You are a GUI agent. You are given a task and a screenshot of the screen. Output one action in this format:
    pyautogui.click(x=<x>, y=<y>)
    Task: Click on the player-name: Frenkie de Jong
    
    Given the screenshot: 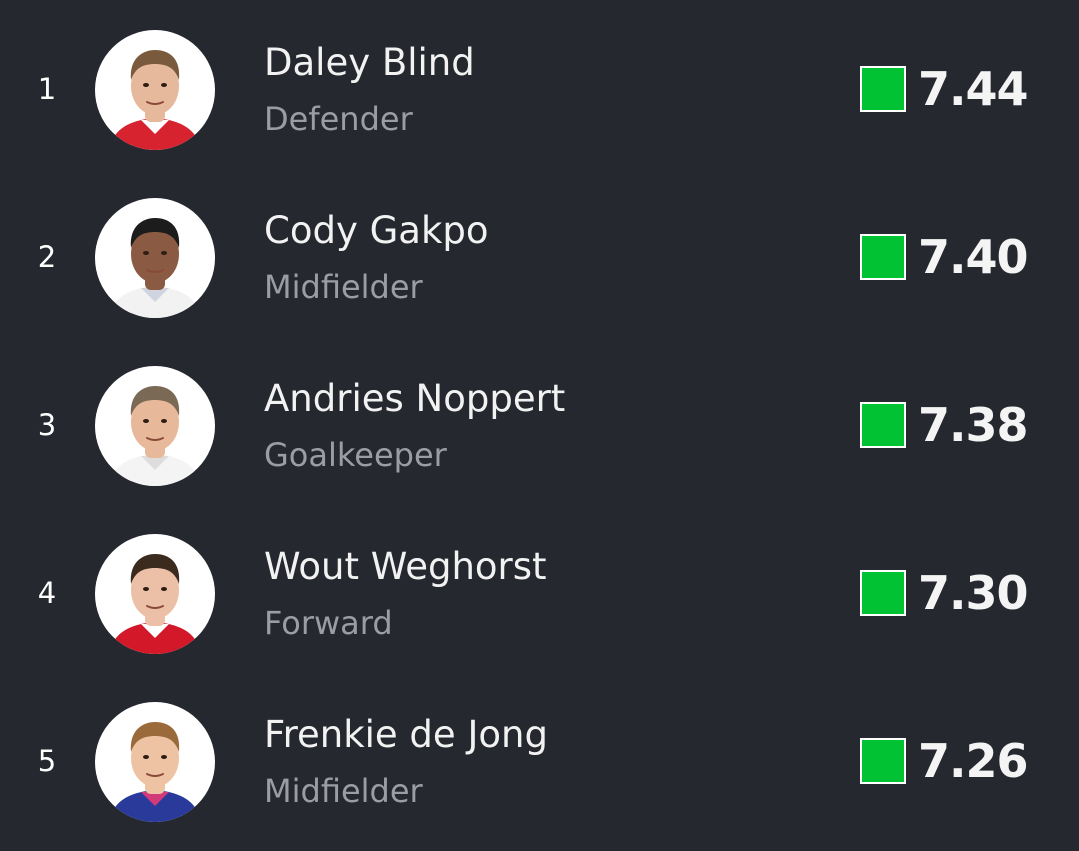 What is the action you would take?
    pyautogui.click(x=406, y=735)
    